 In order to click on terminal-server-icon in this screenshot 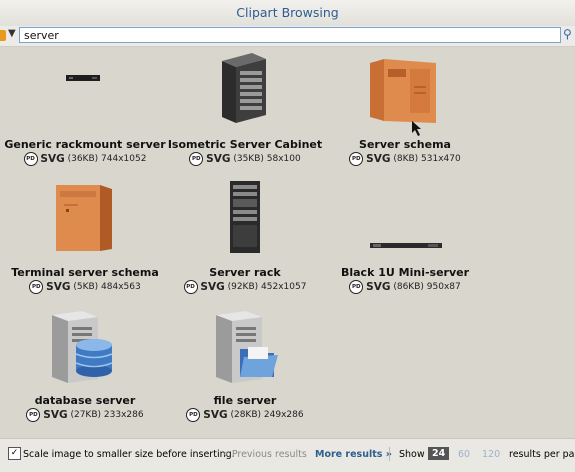, I will do `click(85, 223)`.